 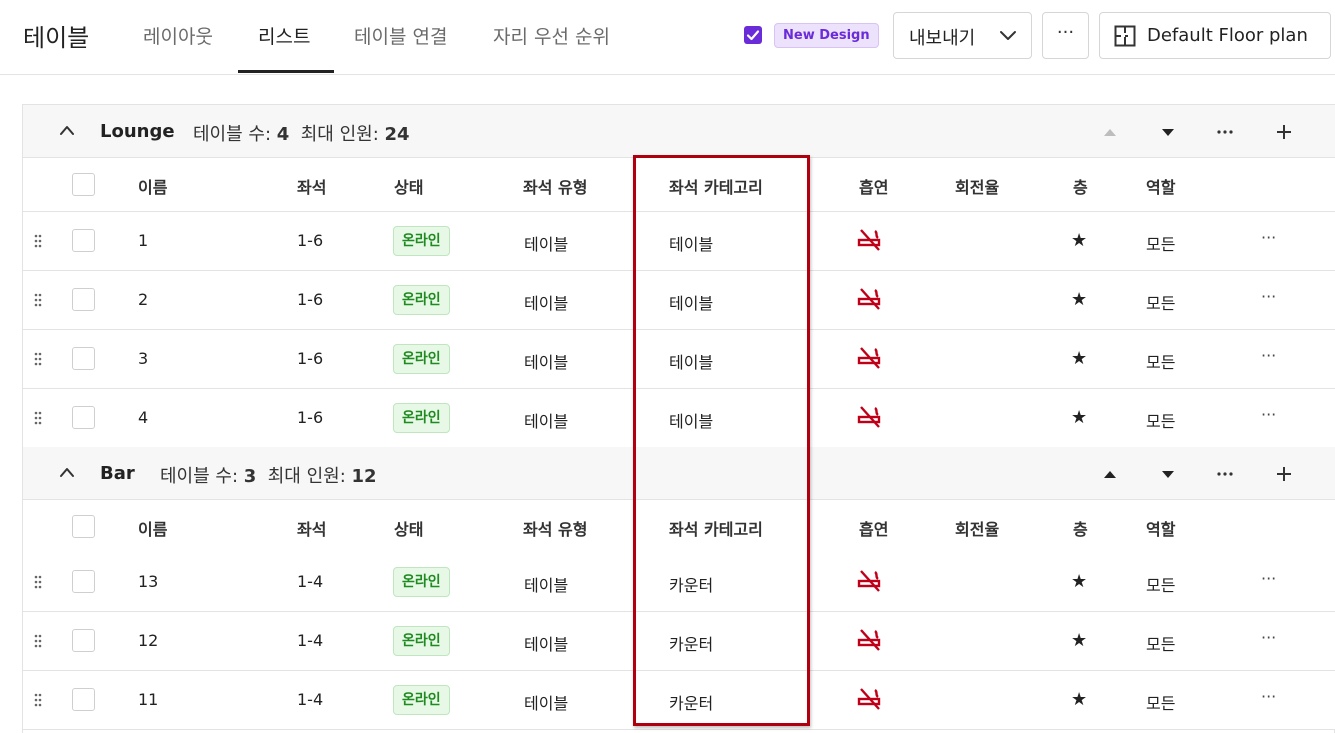 I want to click on row-name: 11, so click(x=148, y=699).